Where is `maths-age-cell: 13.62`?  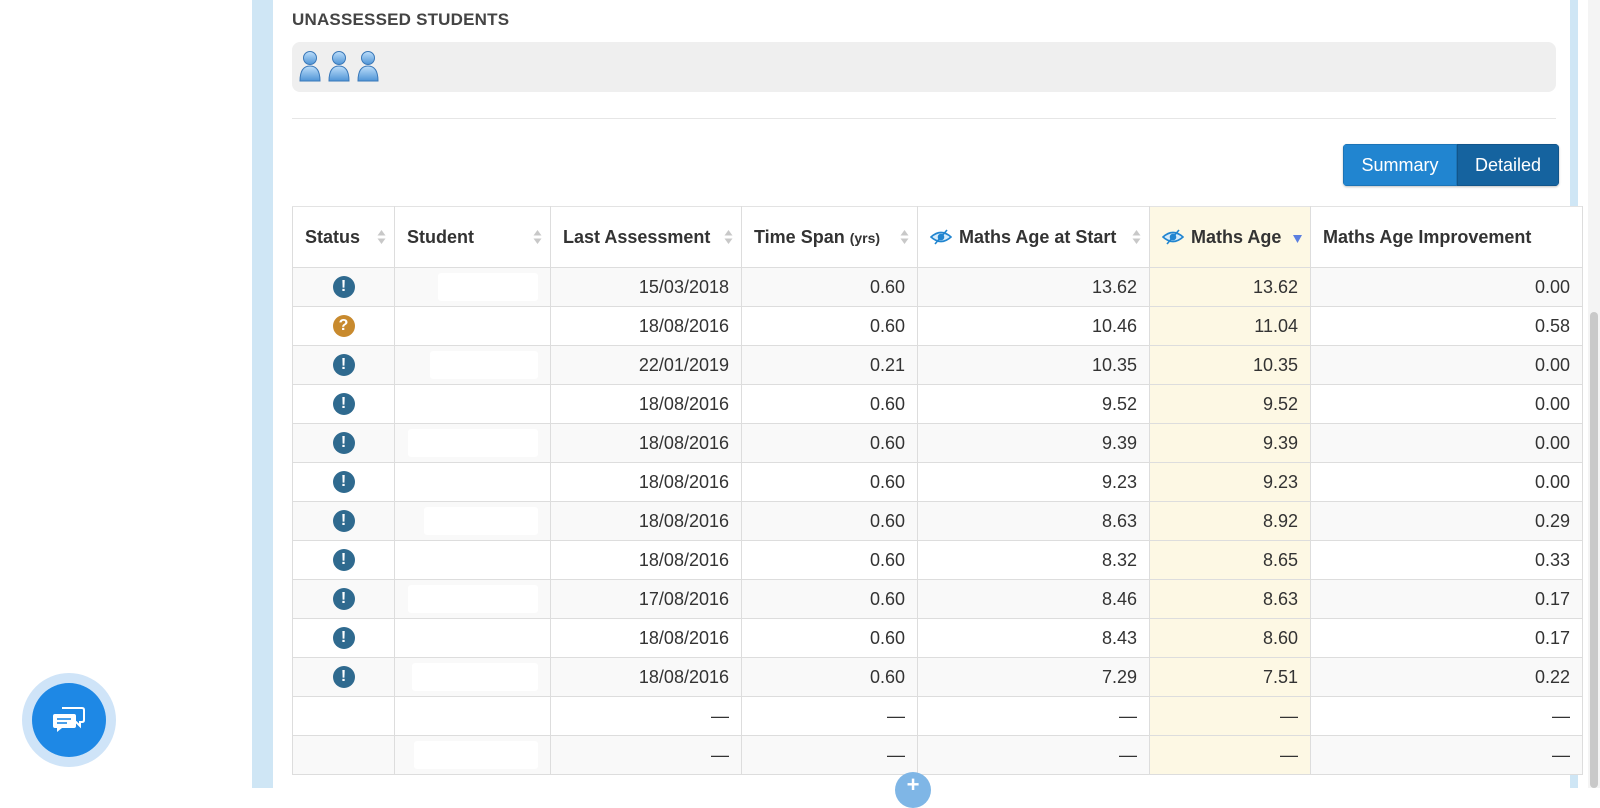
maths-age-cell: 13.62 is located at coordinates (1230, 287).